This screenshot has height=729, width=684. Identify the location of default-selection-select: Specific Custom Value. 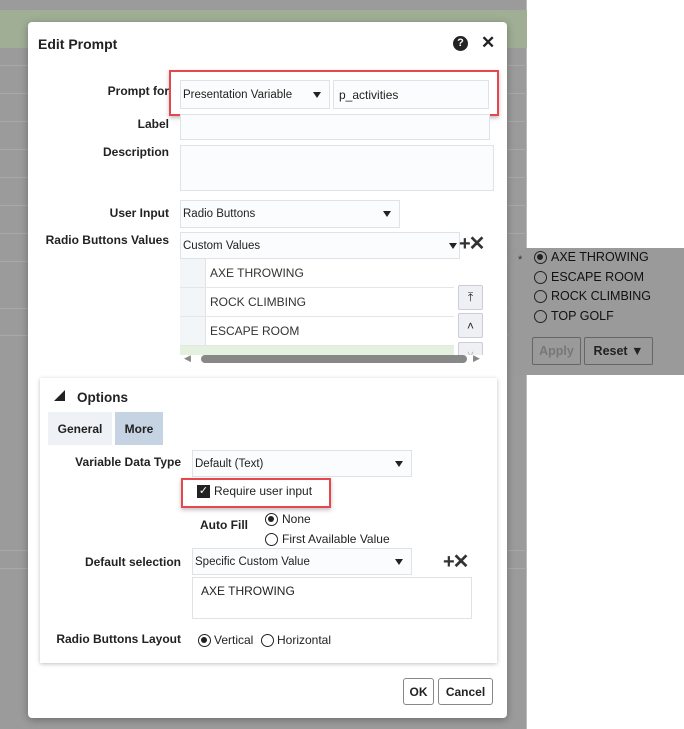
(302, 561).